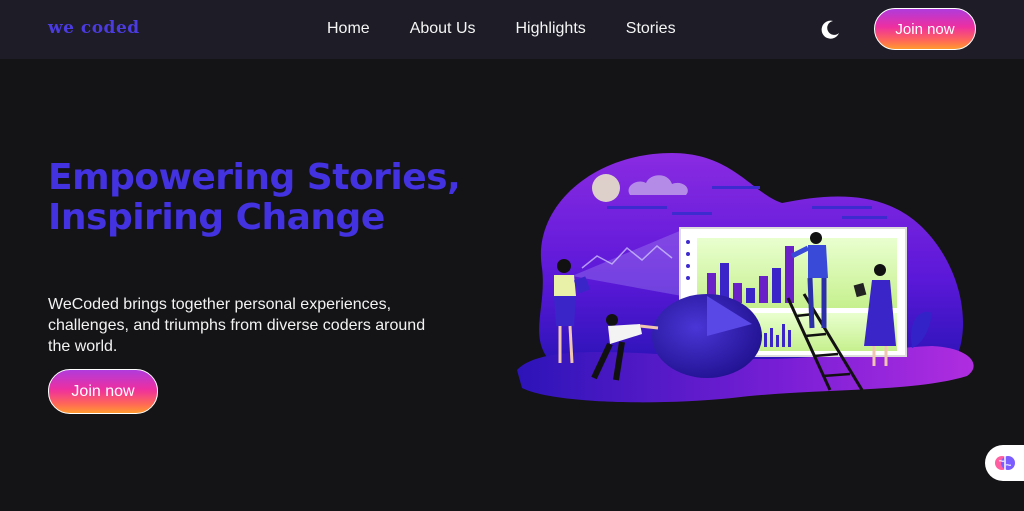  I want to click on nav-link-stories: Stories, so click(651, 29).